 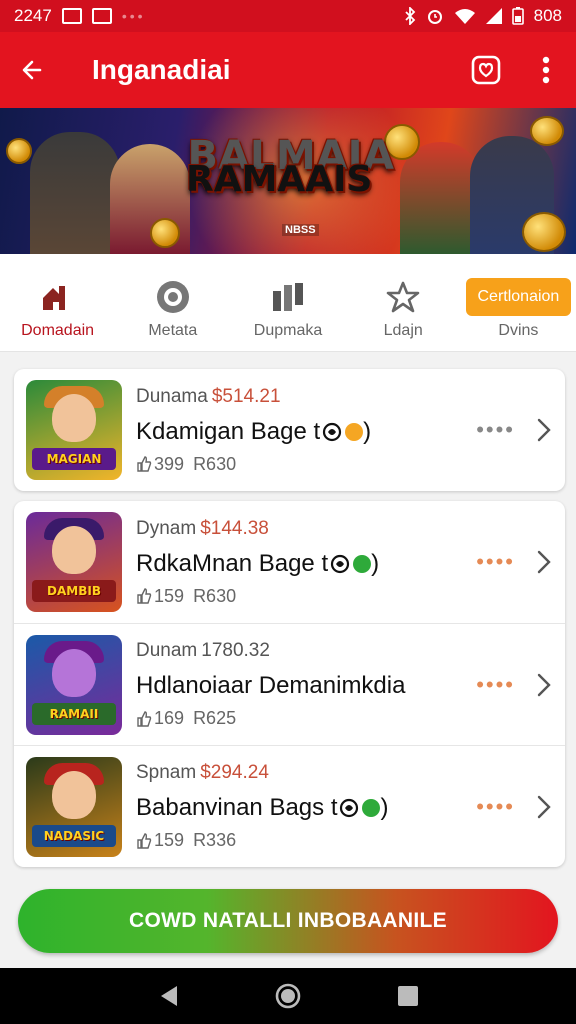 I want to click on tab-label: Dupmaka, so click(x=288, y=330).